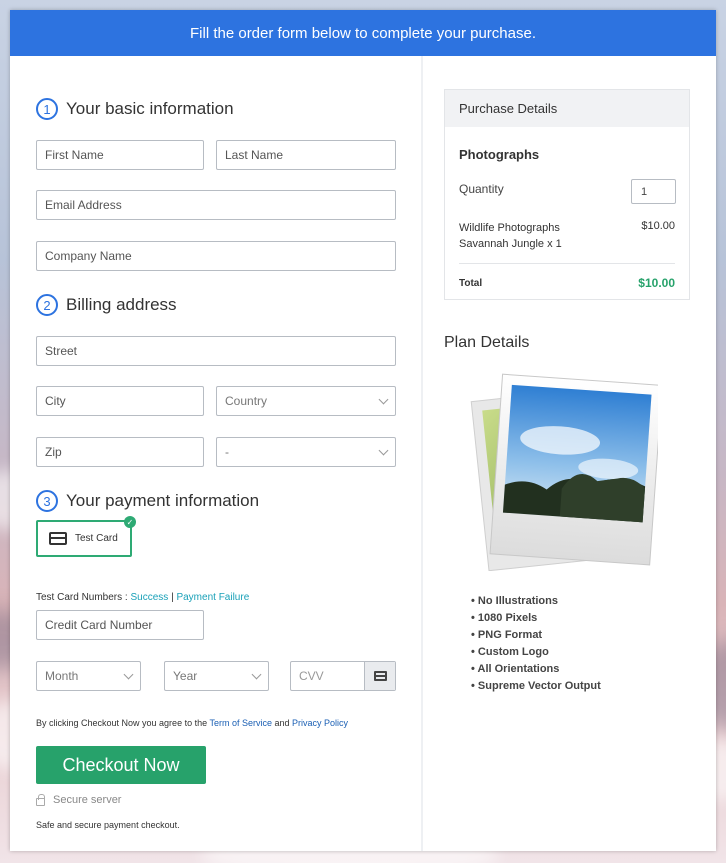  Describe the element at coordinates (87, 800) in the screenshot. I see `secure-label: Secure server` at that location.